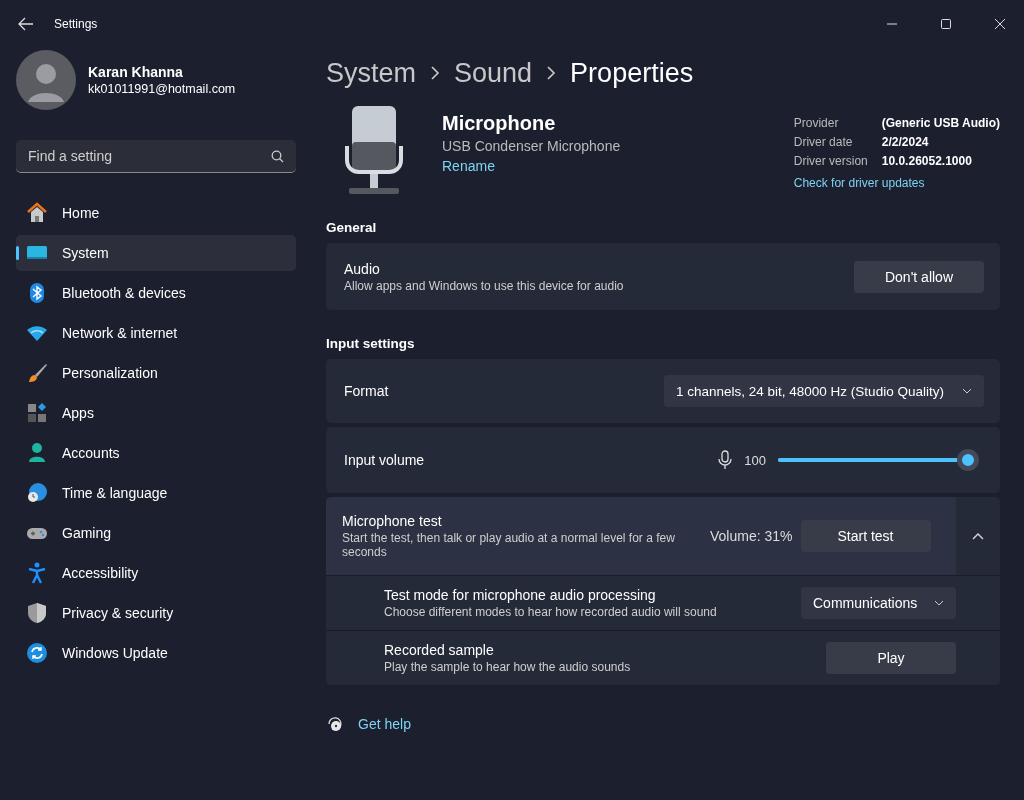 The height and width of the screenshot is (800, 1024). I want to click on microphone-icon, so click(725, 460).